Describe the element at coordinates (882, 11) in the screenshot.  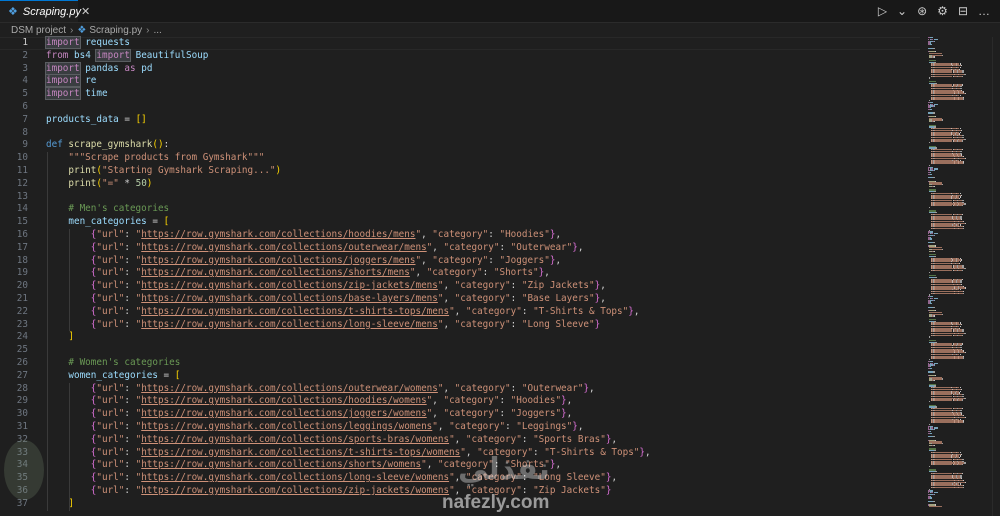
I see `run-icon: ▷` at that location.